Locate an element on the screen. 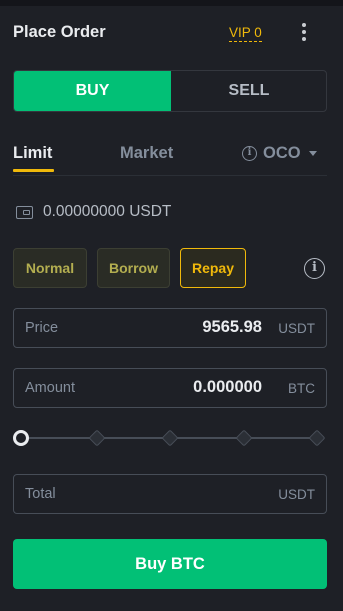 The image size is (343, 611). tab-limit: Limit is located at coordinates (34, 158).